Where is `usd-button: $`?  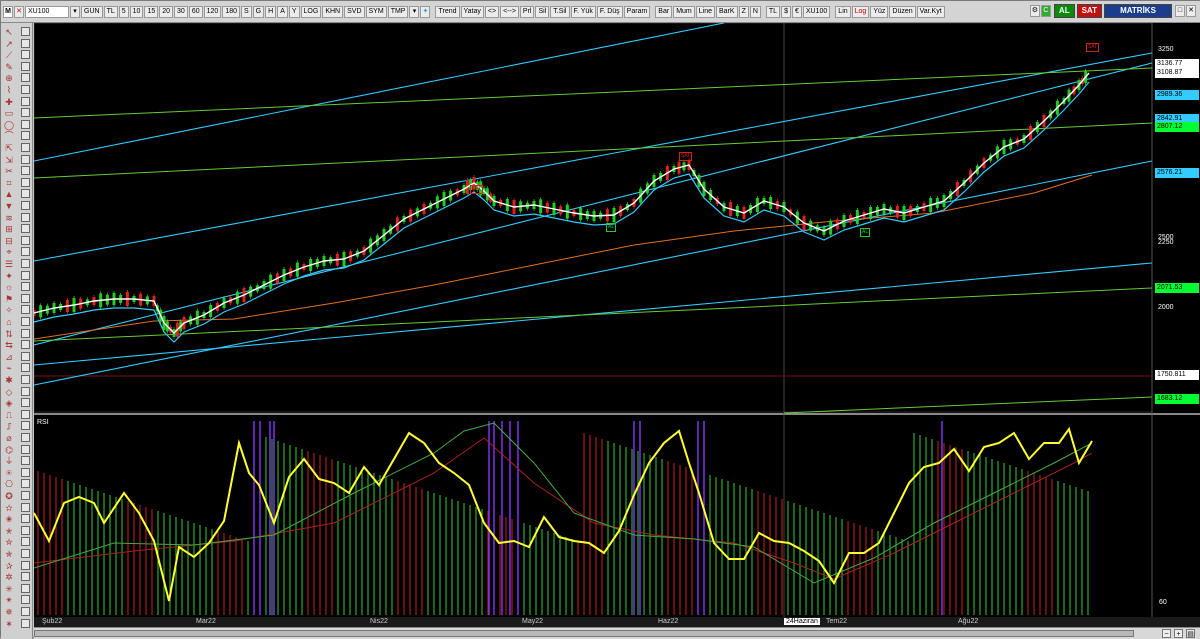 usd-button: $ is located at coordinates (786, 11).